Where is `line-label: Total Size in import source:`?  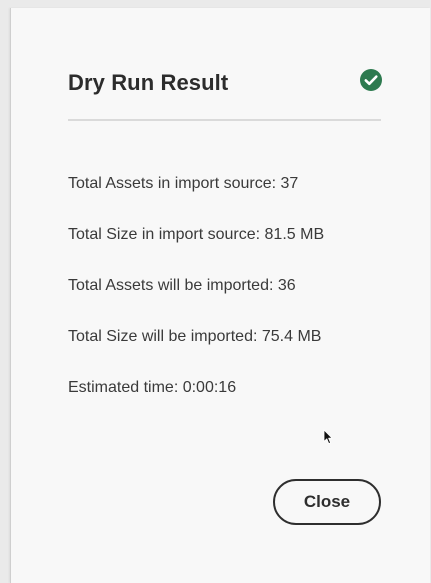
line-label: Total Size in import source: is located at coordinates (166, 234).